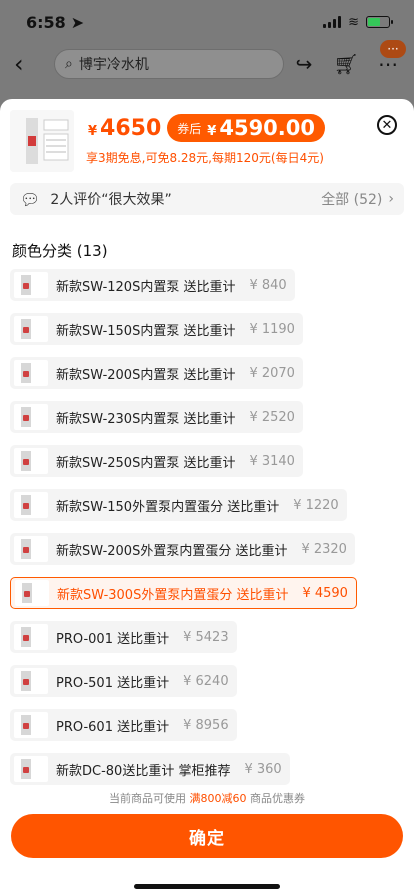 This screenshot has width=414, height=896. I want to click on option-label: PRO-601 送比重计, so click(113, 727).